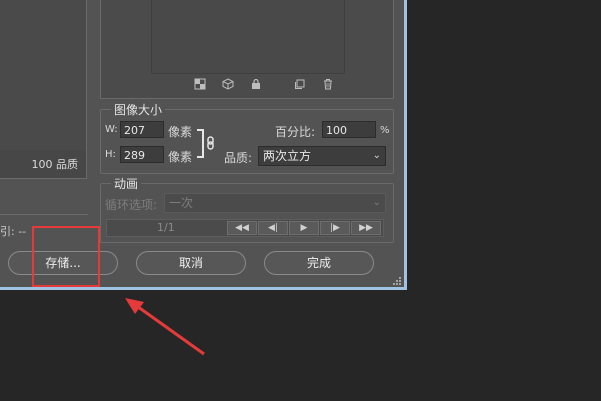 This screenshot has height=401, width=601. What do you see at coordinates (191, 263) in the screenshot?
I see `cancel-button: 取消` at bounding box center [191, 263].